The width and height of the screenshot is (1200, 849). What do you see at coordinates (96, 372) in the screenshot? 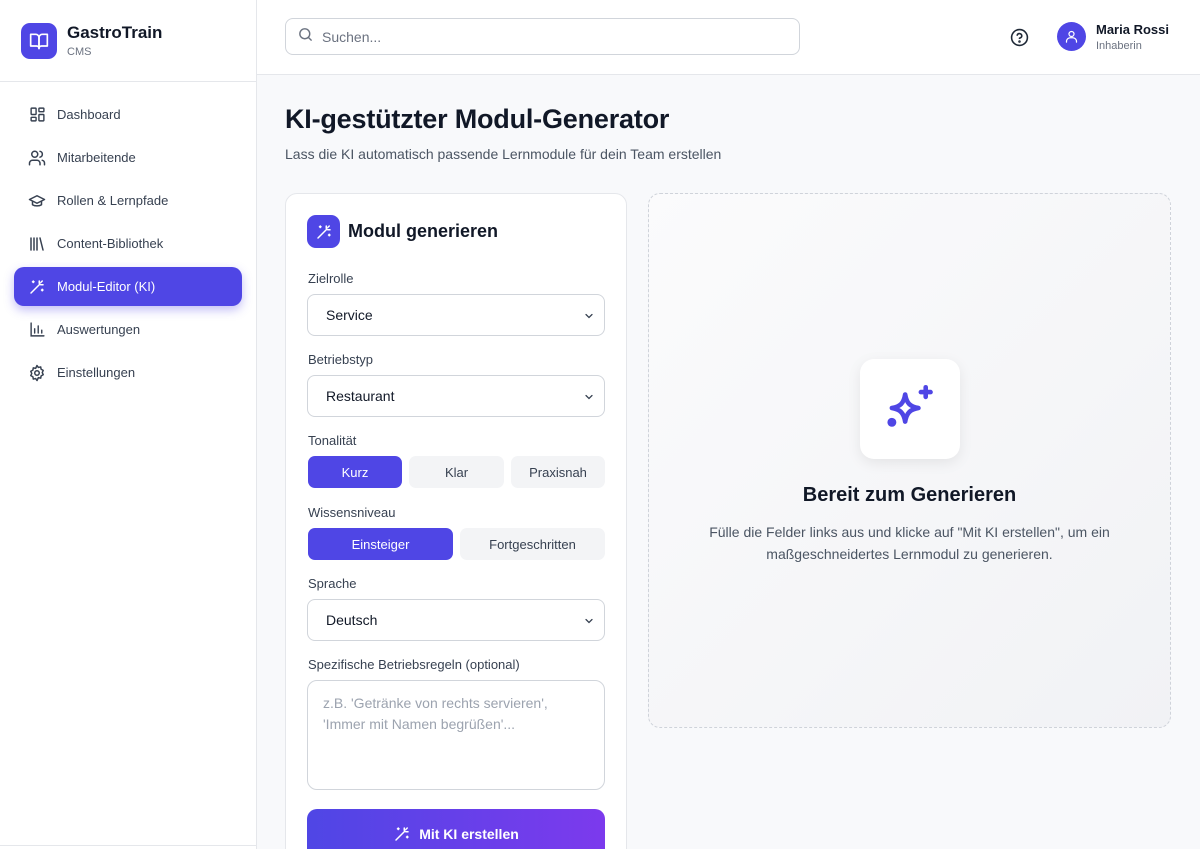
I see `sidebar-item-label: Einstellungen` at bounding box center [96, 372].